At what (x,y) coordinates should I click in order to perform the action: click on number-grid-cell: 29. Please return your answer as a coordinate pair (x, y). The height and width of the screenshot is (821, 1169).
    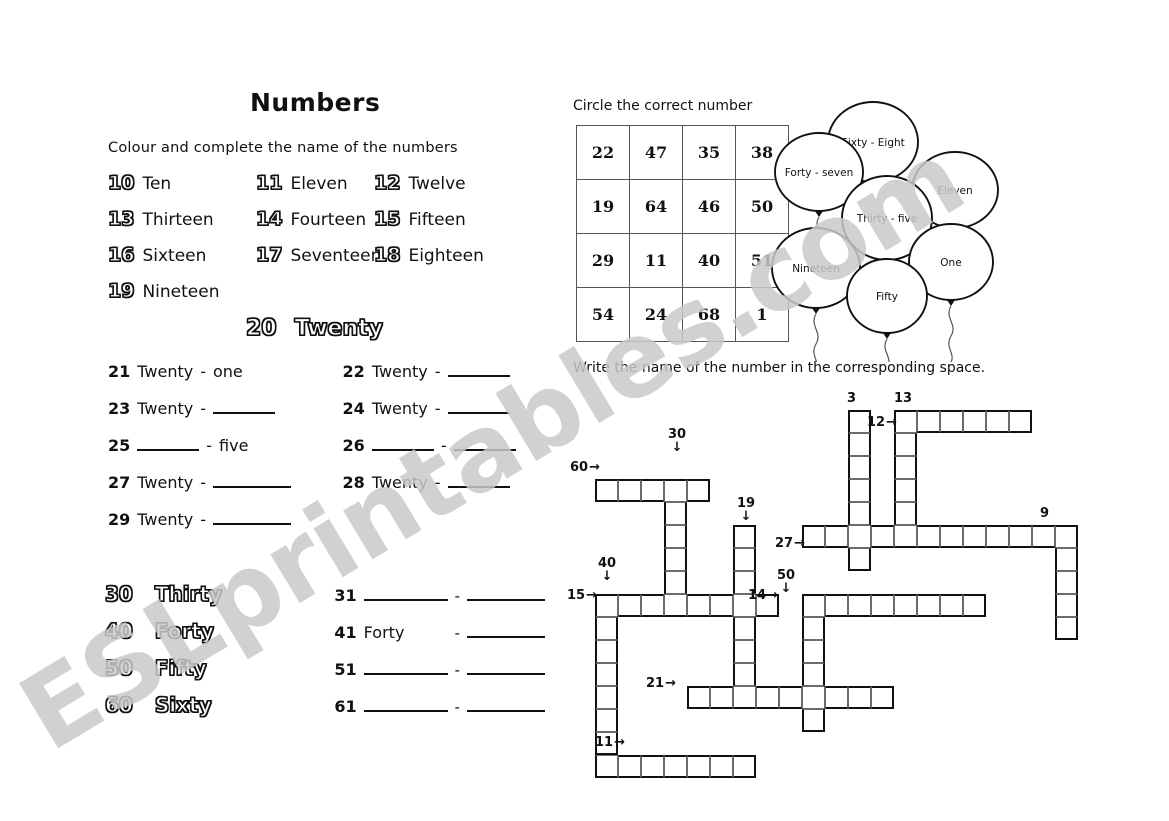
    Looking at the image, I should click on (603, 260).